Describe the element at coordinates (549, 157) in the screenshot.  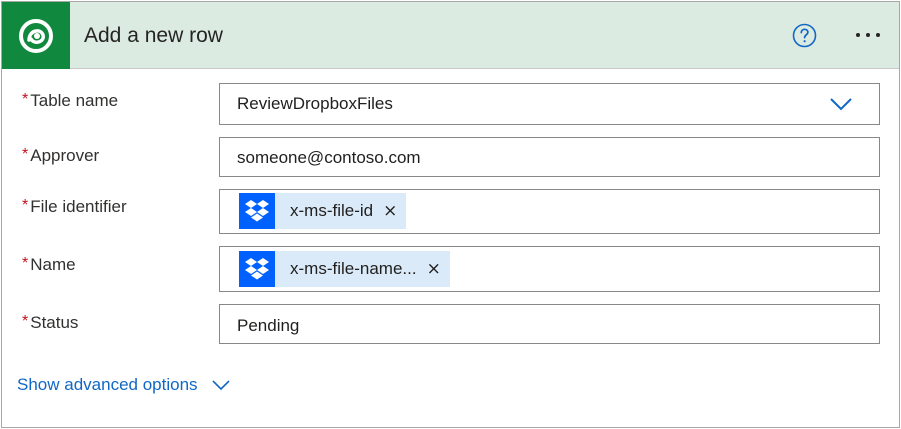
I see `approver-input: someone@contoso.com` at that location.